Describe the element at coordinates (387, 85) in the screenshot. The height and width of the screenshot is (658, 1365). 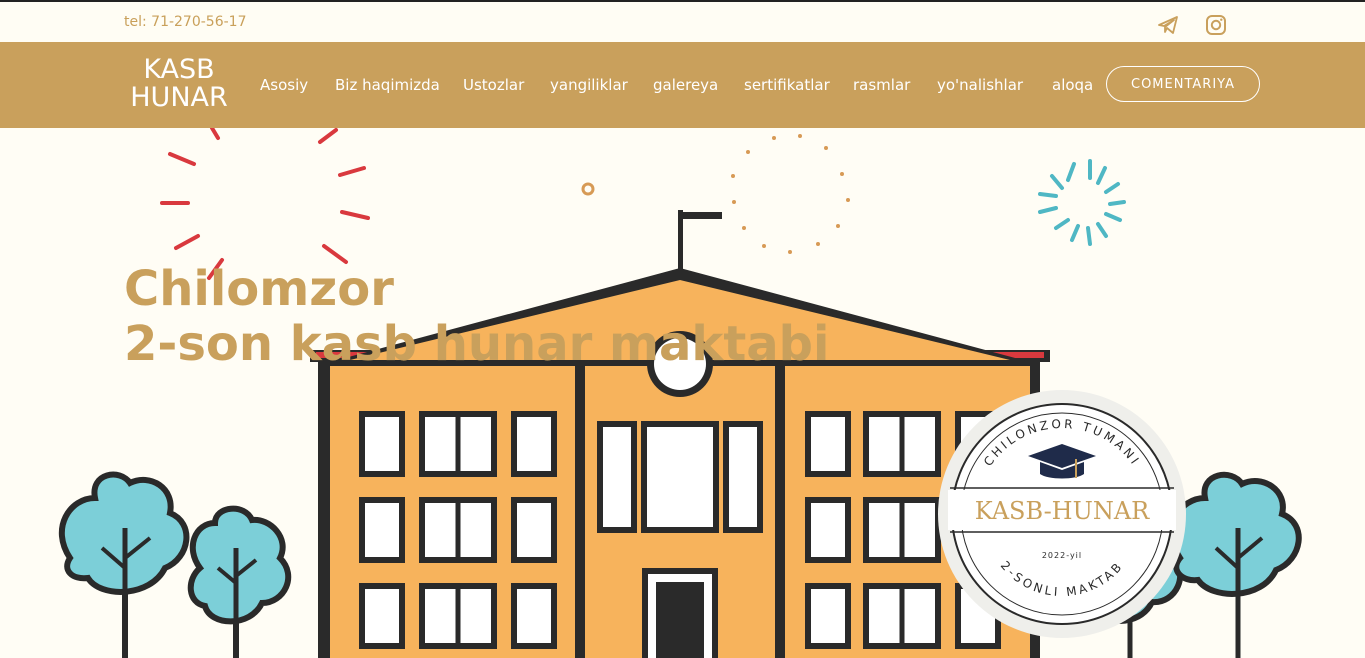
I see `nav-item-biz-haqimizda: Biz haqimizda` at that location.